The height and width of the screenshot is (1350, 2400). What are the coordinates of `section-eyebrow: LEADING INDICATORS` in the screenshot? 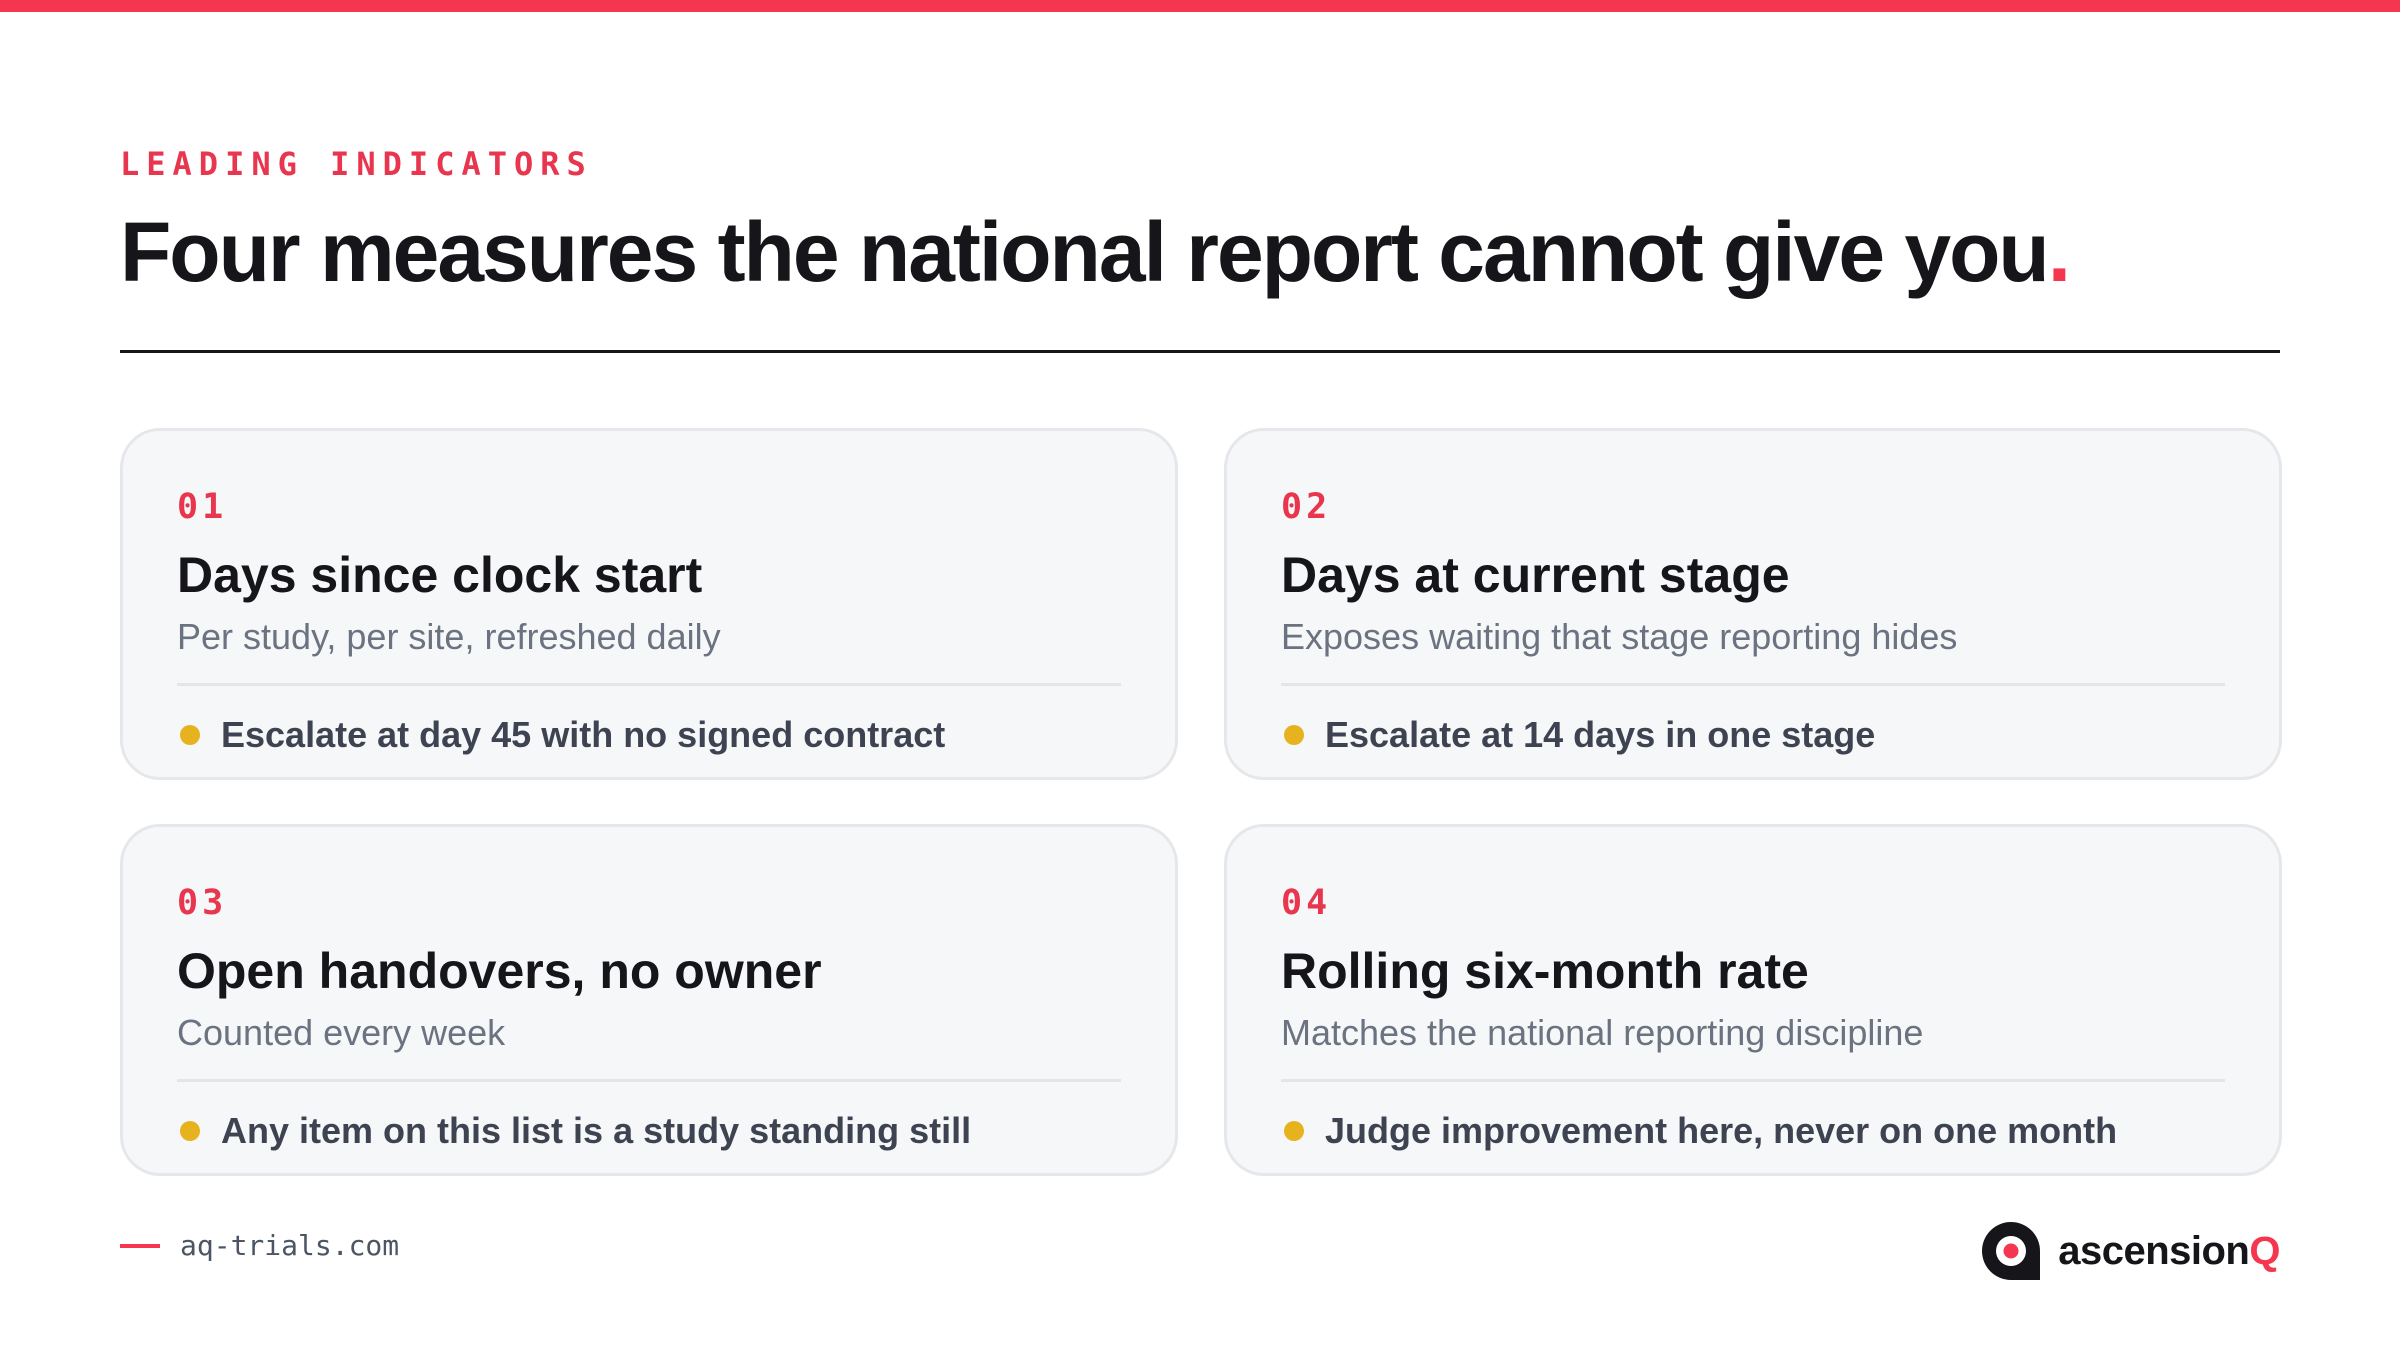 It's located at (356, 164).